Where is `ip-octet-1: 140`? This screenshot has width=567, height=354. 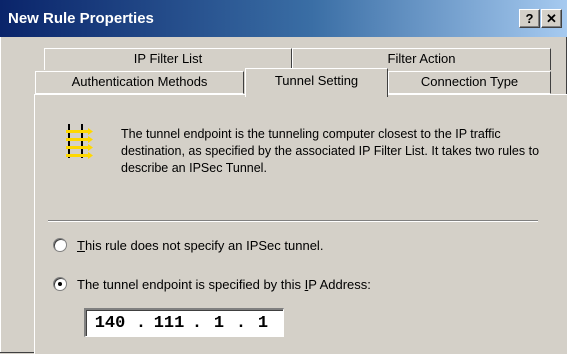 ip-octet-1: 140 is located at coordinates (110, 323).